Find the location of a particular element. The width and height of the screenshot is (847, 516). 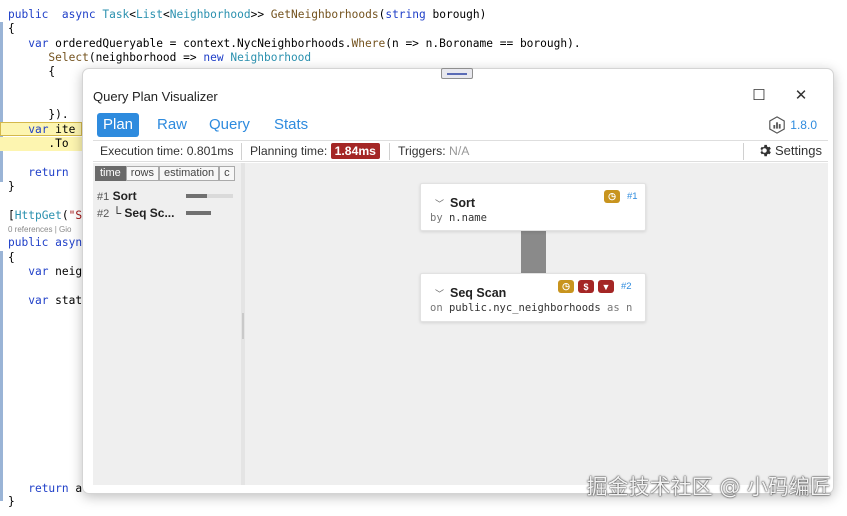

plan-edge is located at coordinates (533, 252).